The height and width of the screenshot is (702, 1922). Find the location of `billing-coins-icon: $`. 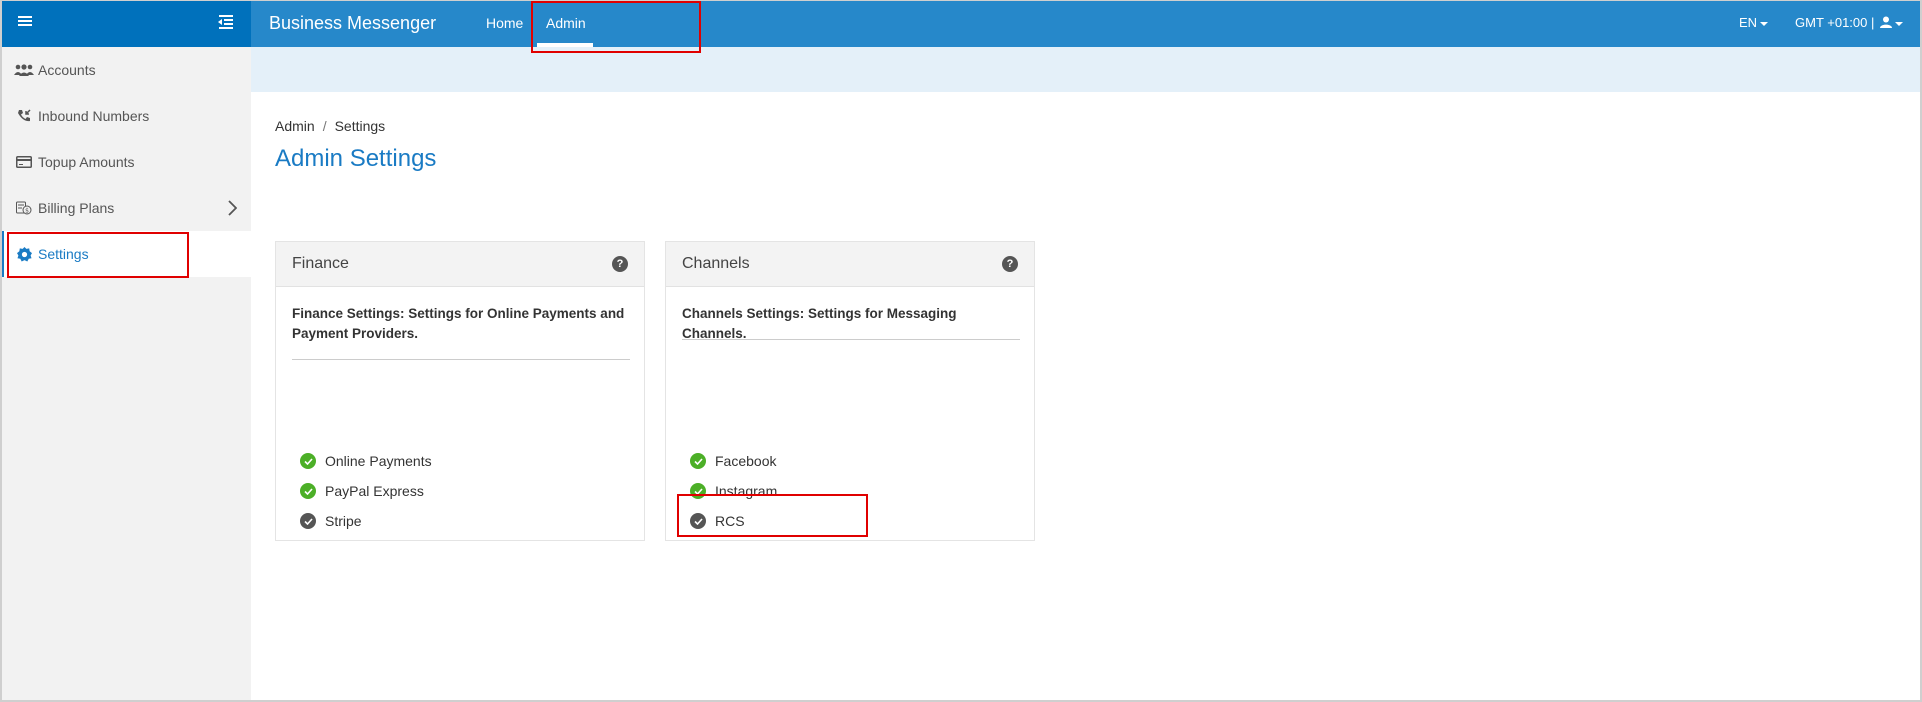

billing-coins-icon: $ is located at coordinates (24, 208).